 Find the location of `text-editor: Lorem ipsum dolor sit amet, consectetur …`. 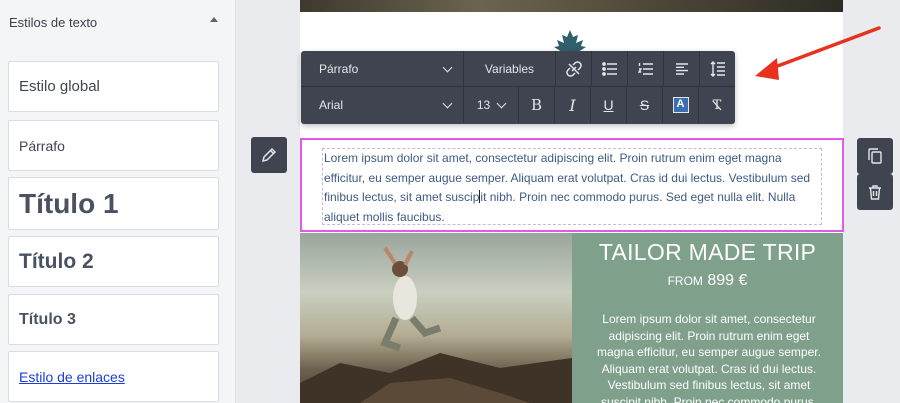

text-editor: Lorem ipsum dolor sit amet, consectetur … is located at coordinates (572, 186).